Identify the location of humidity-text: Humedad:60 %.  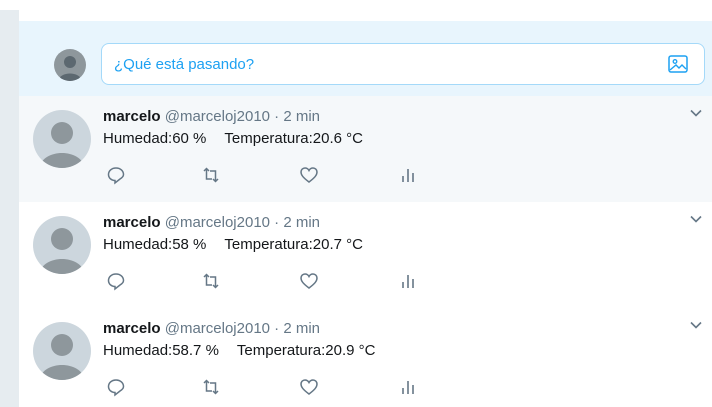
(155, 138).